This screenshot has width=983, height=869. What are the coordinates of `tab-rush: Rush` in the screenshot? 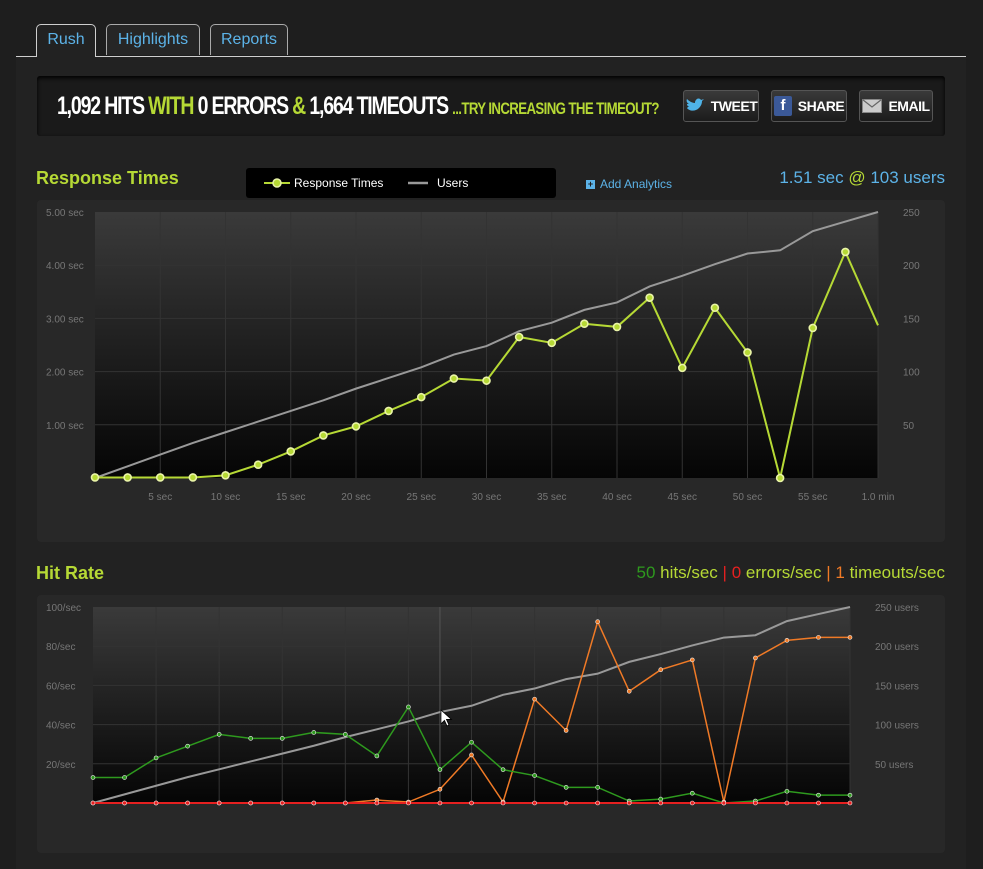 It's located at (66, 40).